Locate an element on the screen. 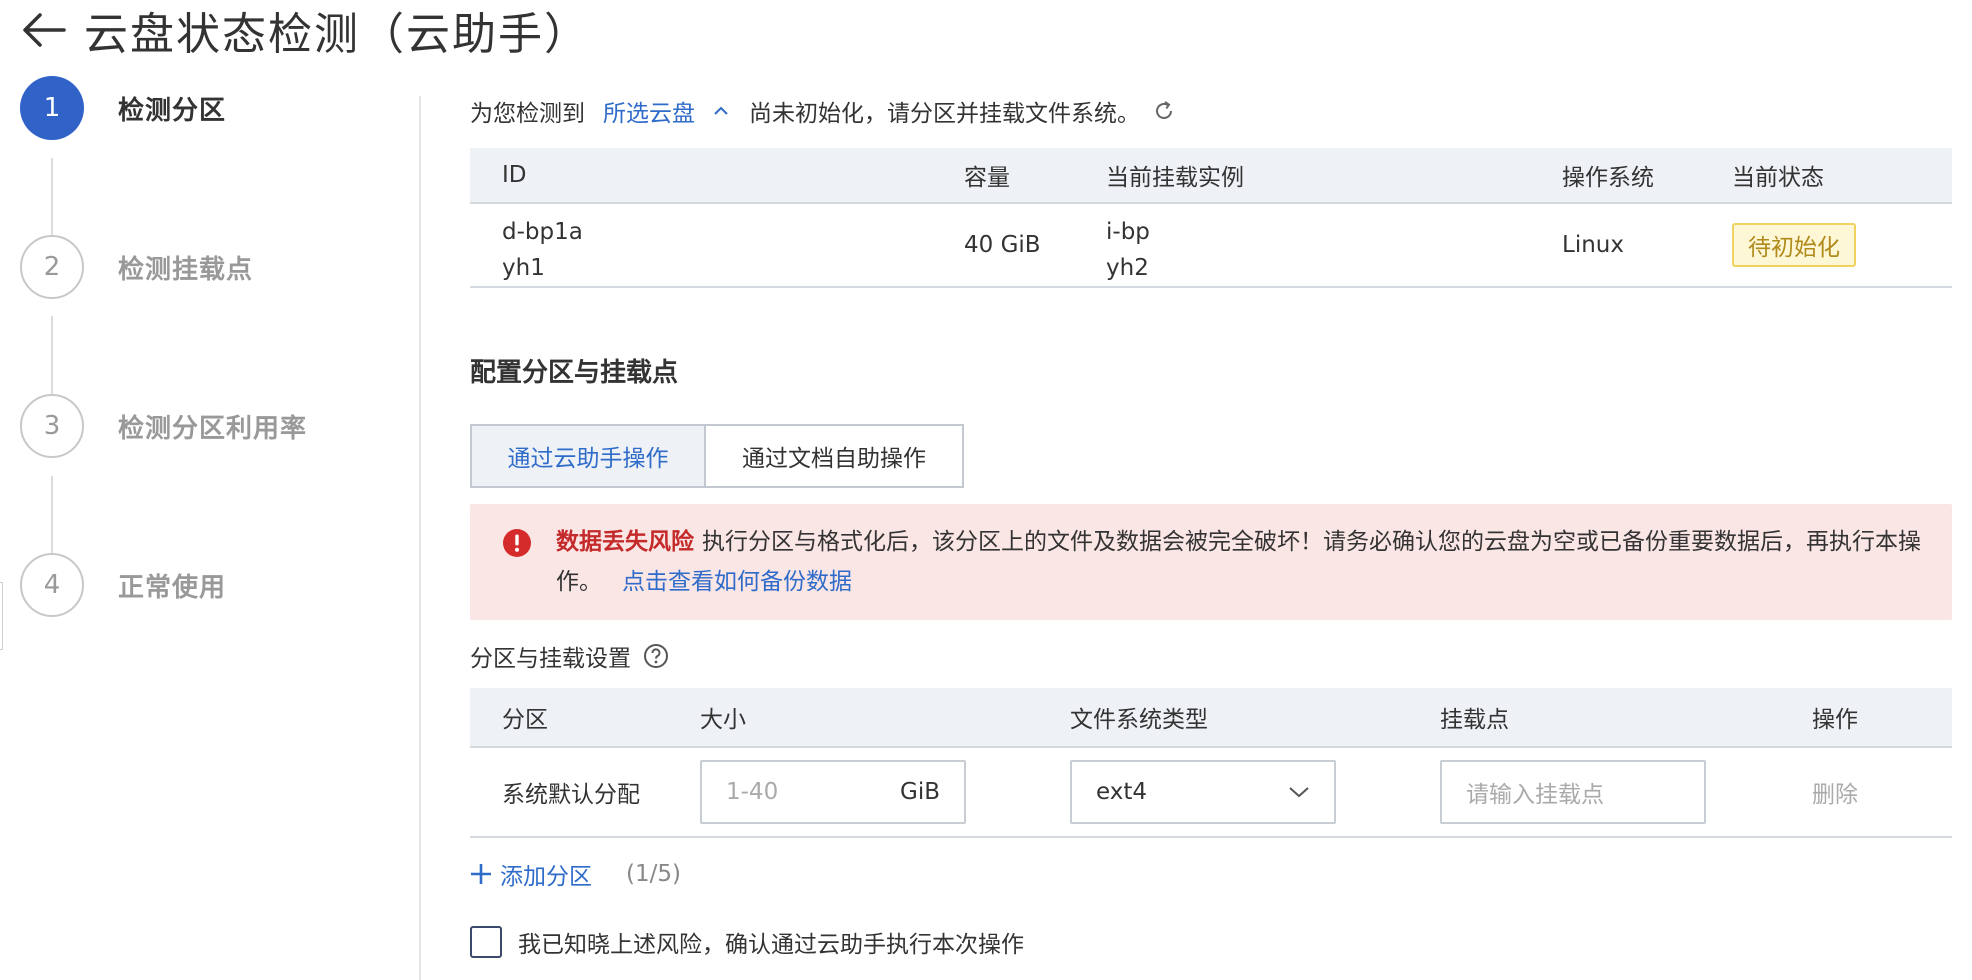 The height and width of the screenshot is (980, 1972). disk-name: yh1 is located at coordinates (523, 268).